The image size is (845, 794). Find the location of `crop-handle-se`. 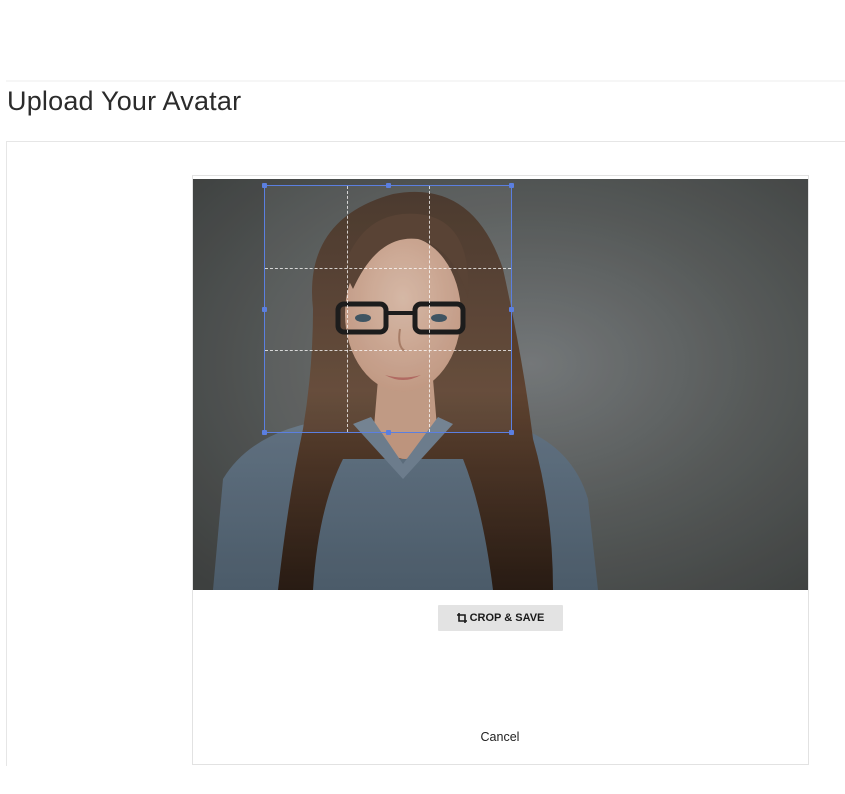

crop-handle-se is located at coordinates (511, 432).